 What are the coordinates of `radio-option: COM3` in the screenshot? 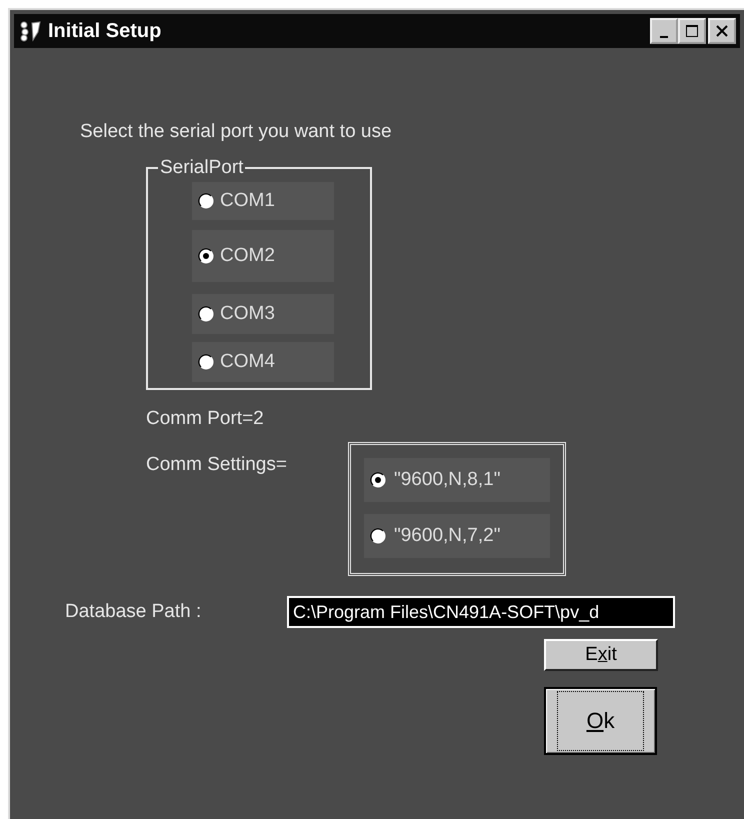 It's located at (263, 314).